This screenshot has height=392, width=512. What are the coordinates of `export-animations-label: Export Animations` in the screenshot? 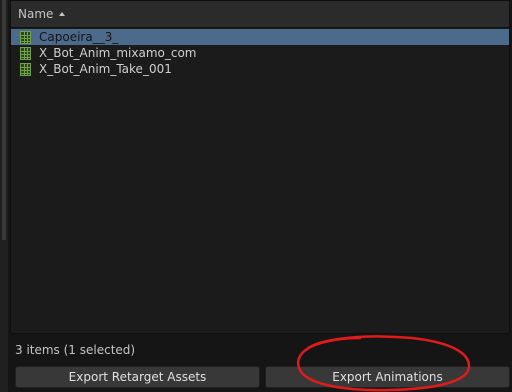 It's located at (387, 377).